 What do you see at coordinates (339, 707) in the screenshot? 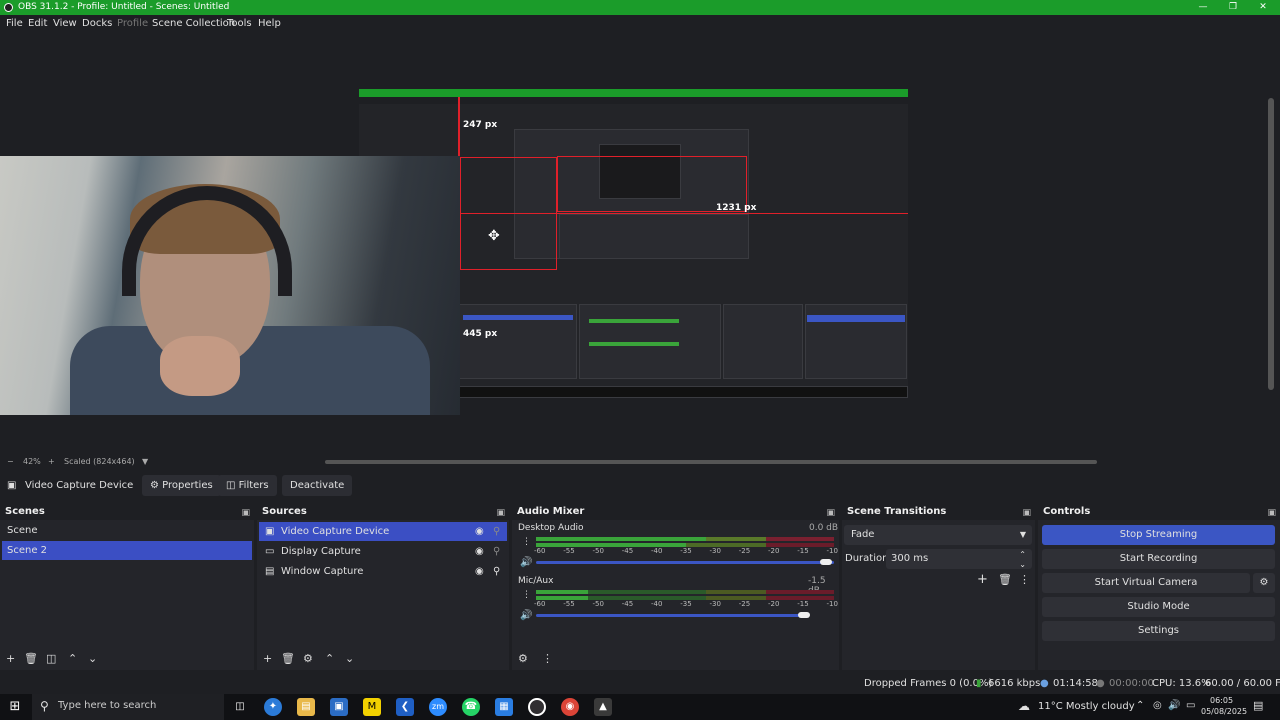
I see `microsoft-store-icon: ▣` at bounding box center [339, 707].